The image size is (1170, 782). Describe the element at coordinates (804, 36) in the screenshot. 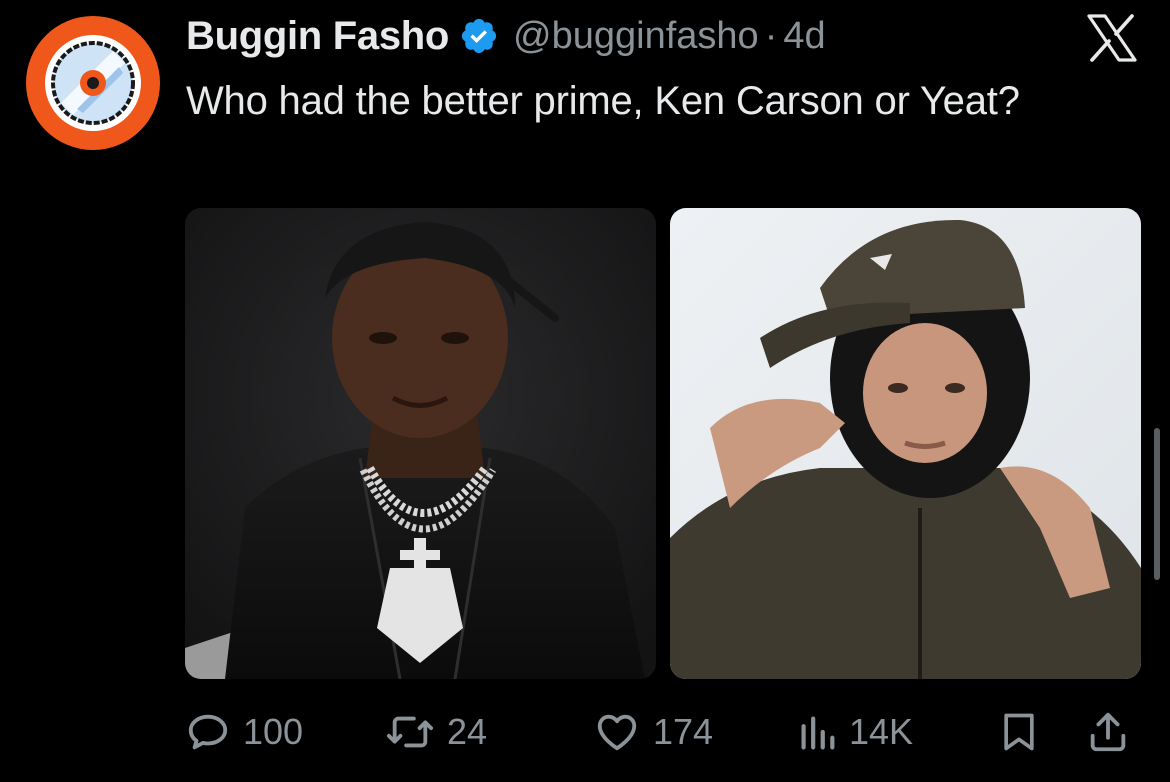

I see `timestamp: 4d` at that location.